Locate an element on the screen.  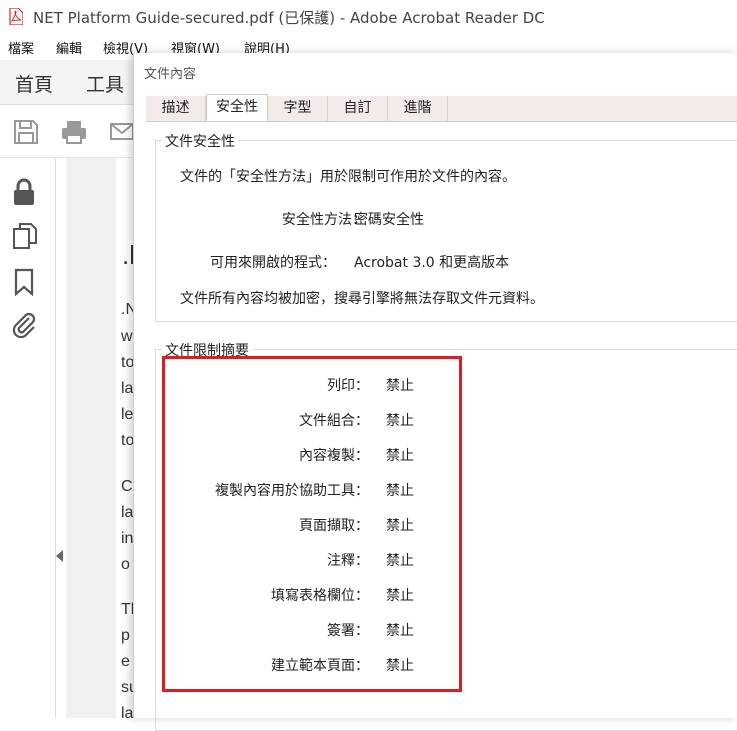
bookmark-icon is located at coordinates (24, 282).